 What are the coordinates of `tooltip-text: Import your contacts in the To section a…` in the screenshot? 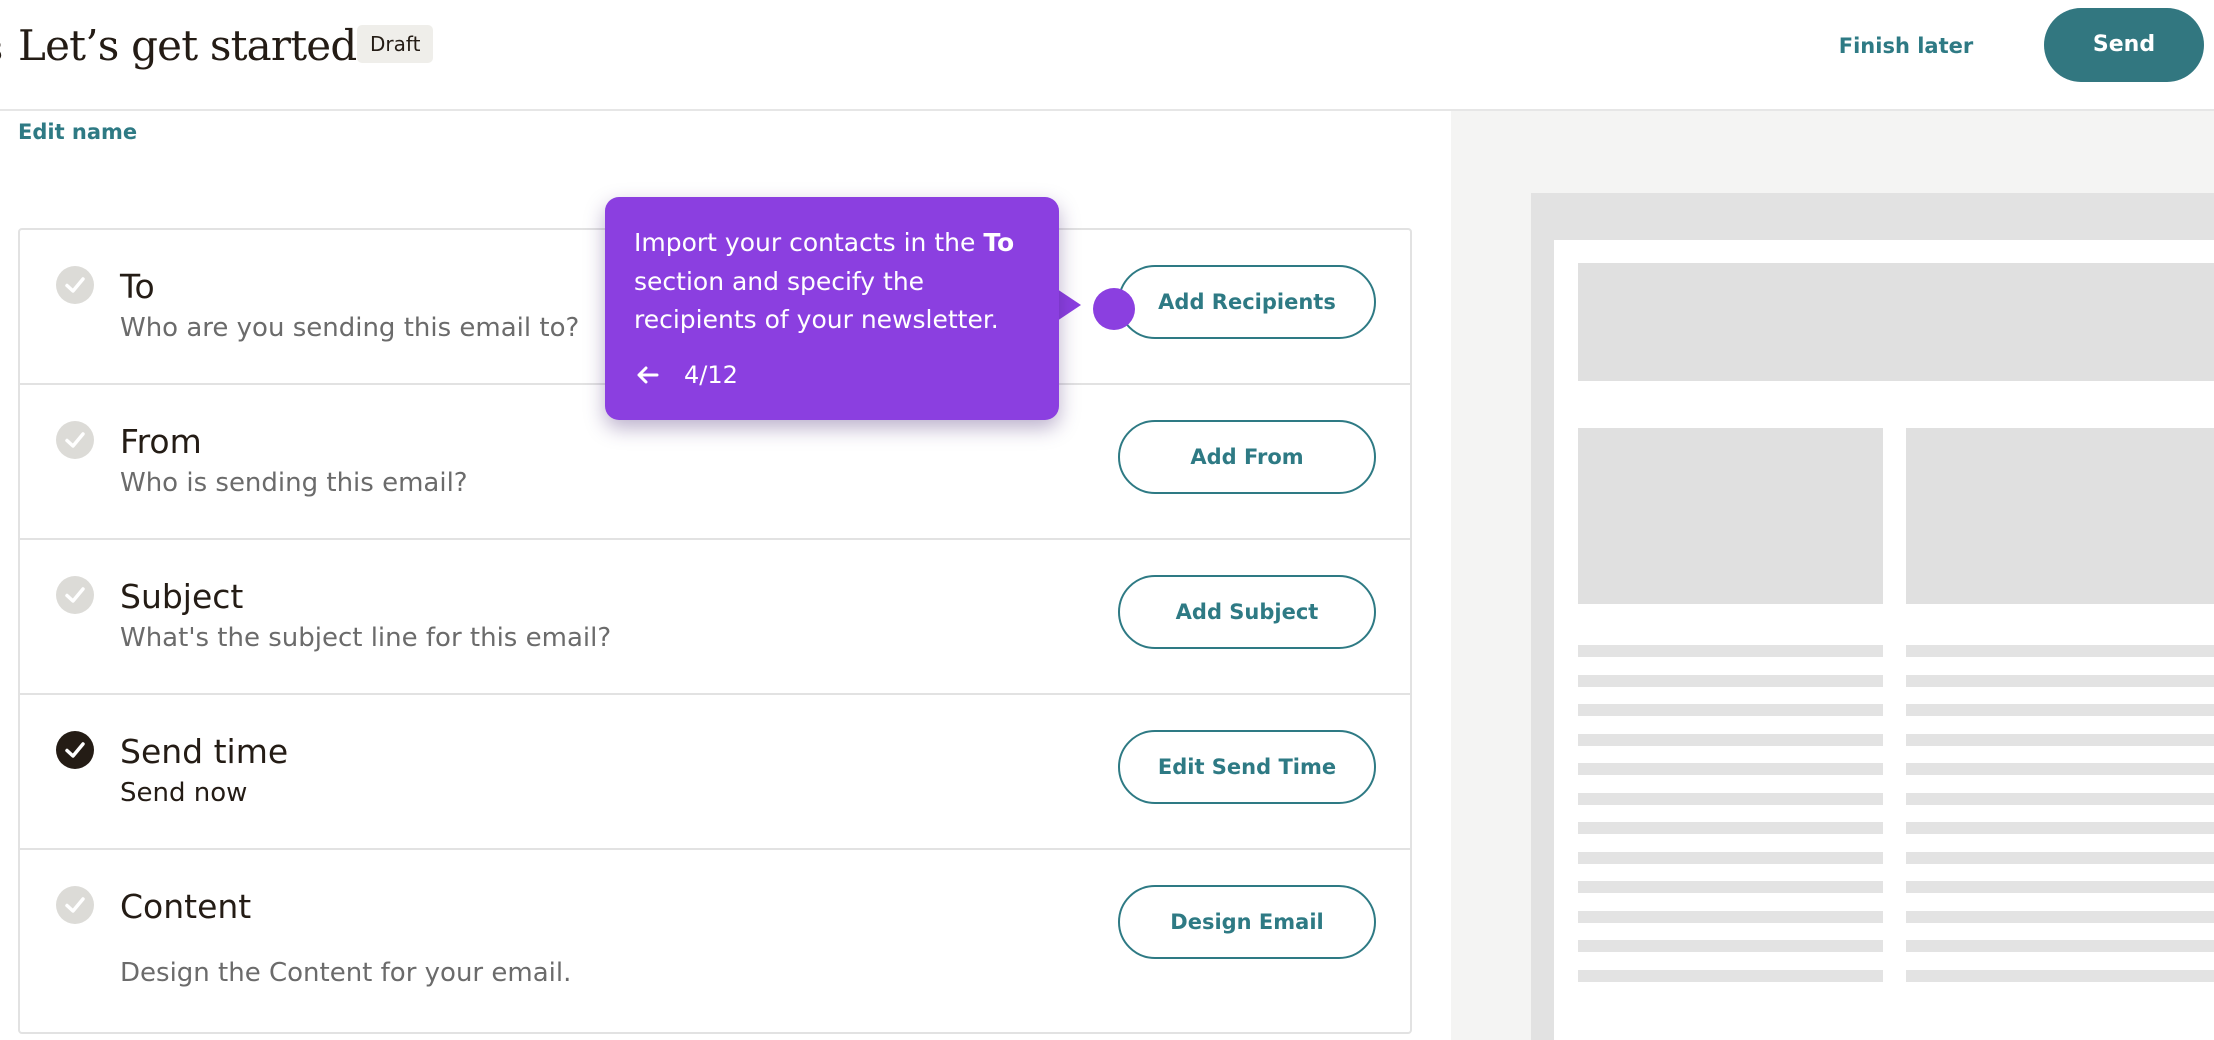 It's located at (824, 281).